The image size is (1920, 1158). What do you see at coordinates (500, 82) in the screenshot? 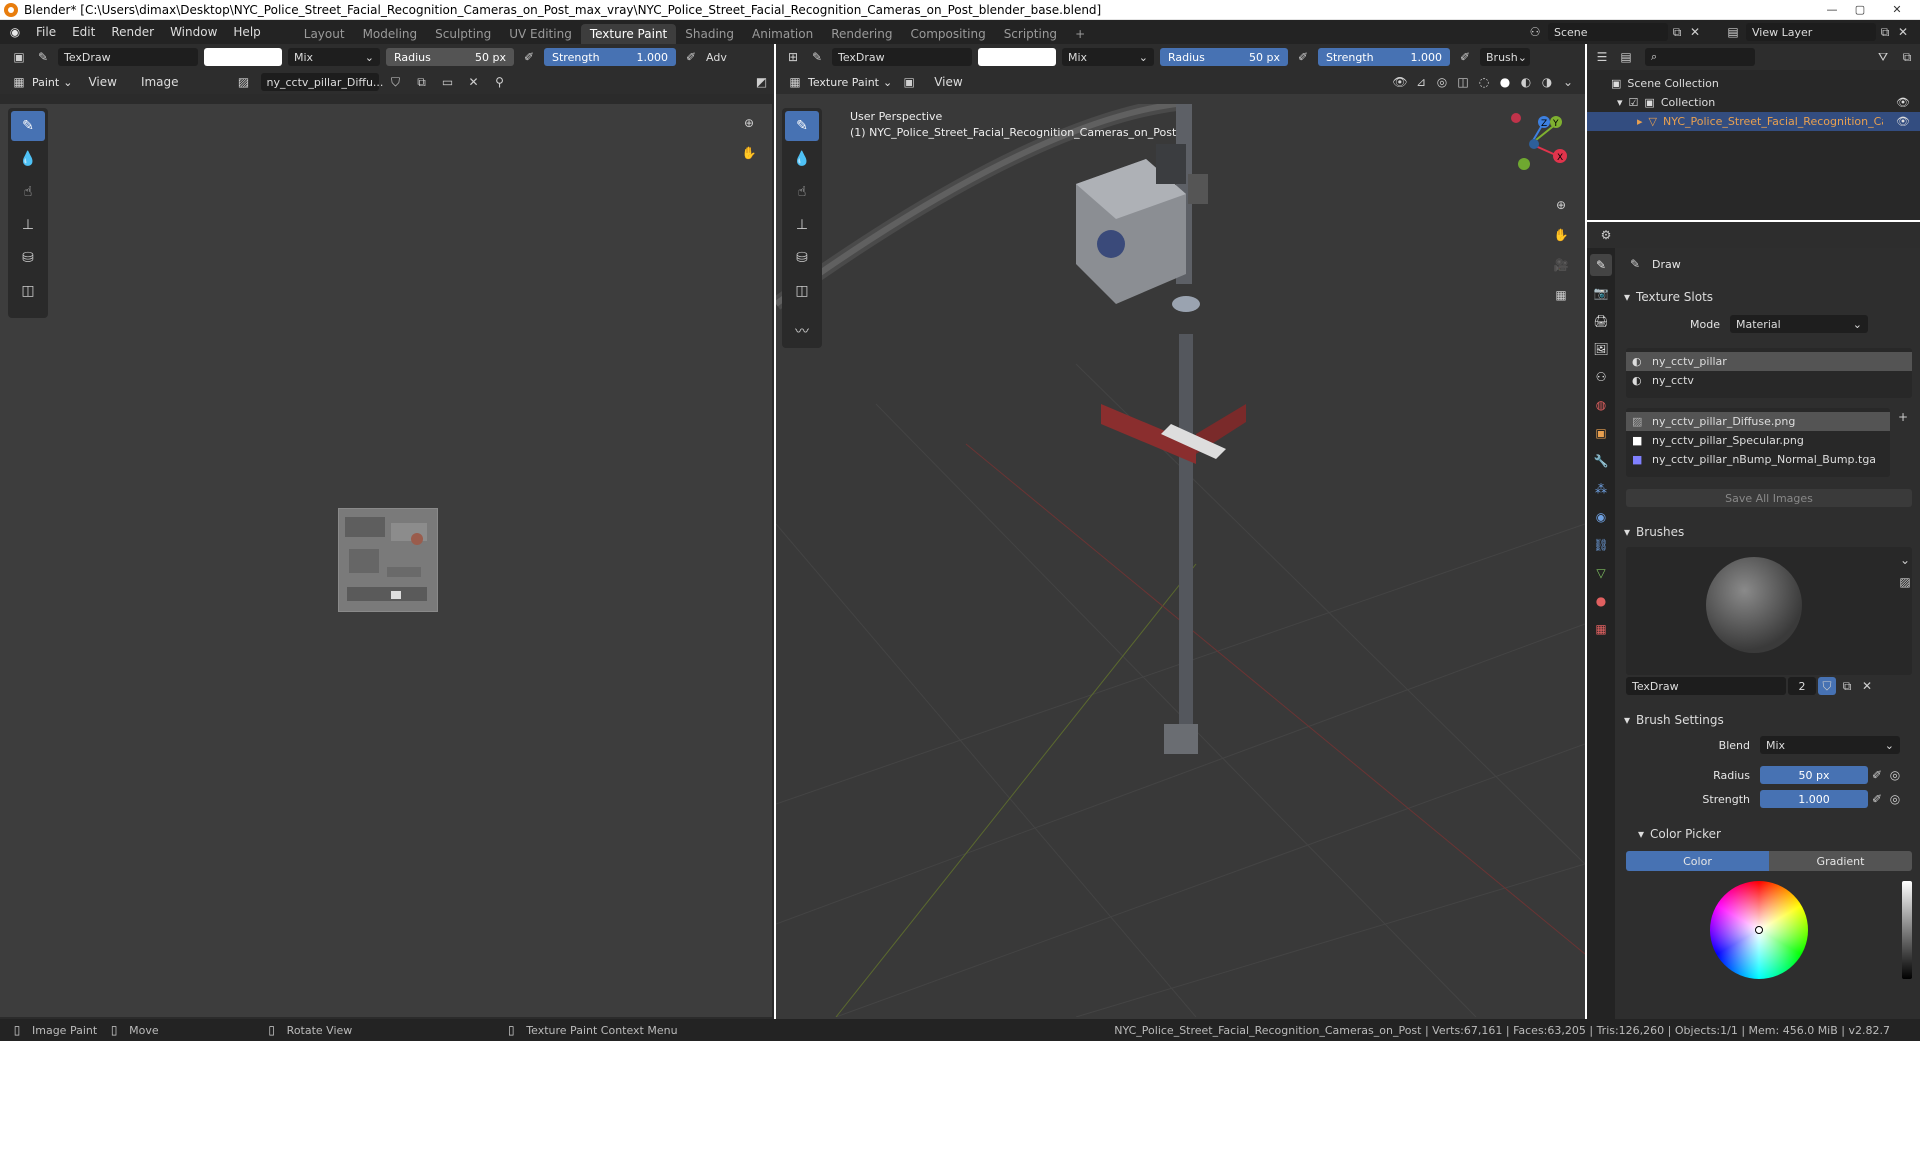
I see `pin-icon: ⚲` at bounding box center [500, 82].